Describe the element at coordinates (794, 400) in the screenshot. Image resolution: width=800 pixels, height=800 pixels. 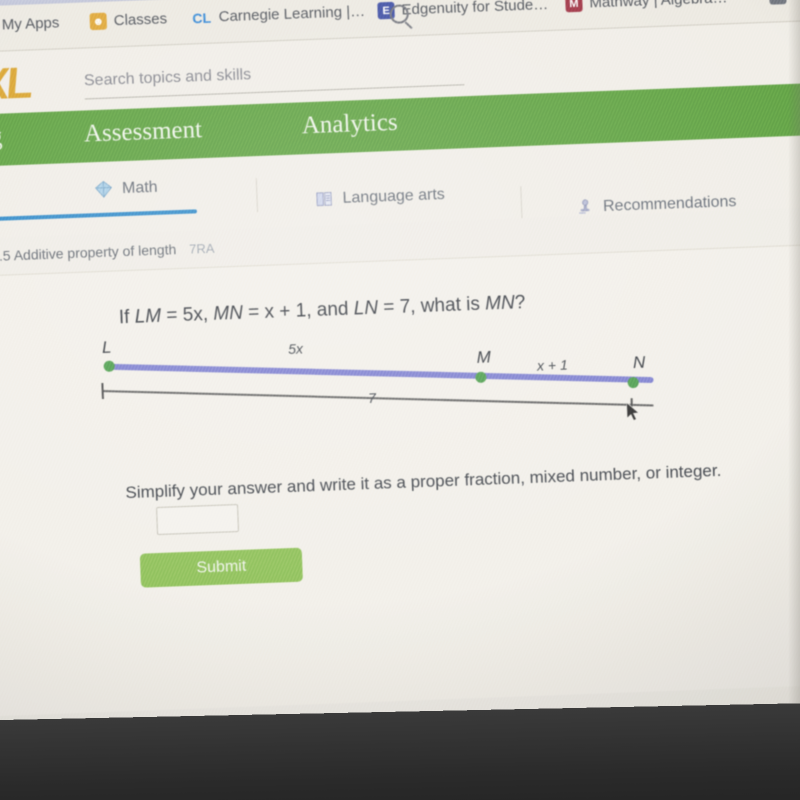
I see `screen-edge-right` at that location.